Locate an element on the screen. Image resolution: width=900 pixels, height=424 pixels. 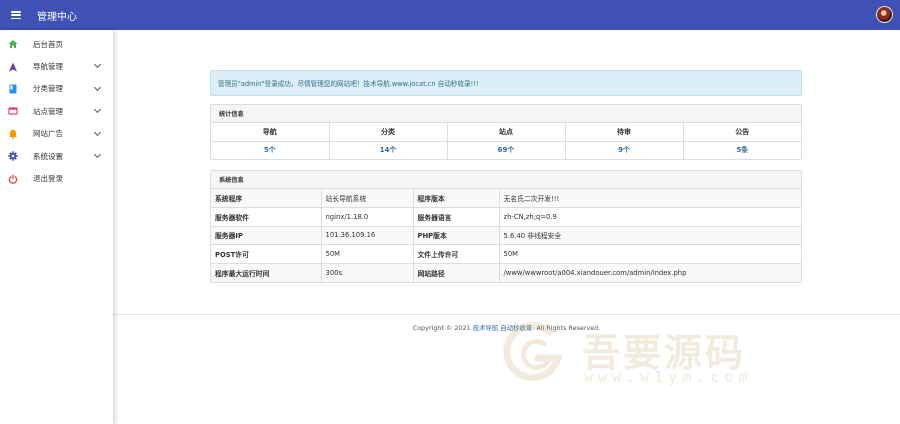
table-cell-value: 101.36.109.16 is located at coordinates (367, 236).